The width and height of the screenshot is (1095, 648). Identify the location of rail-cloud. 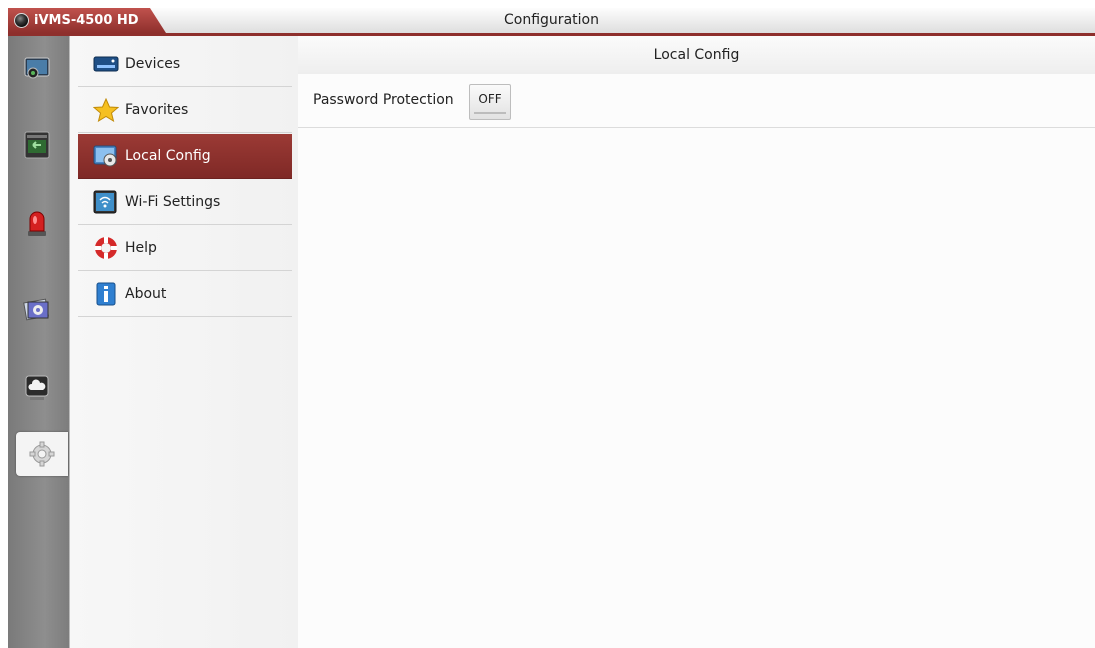
(37, 388).